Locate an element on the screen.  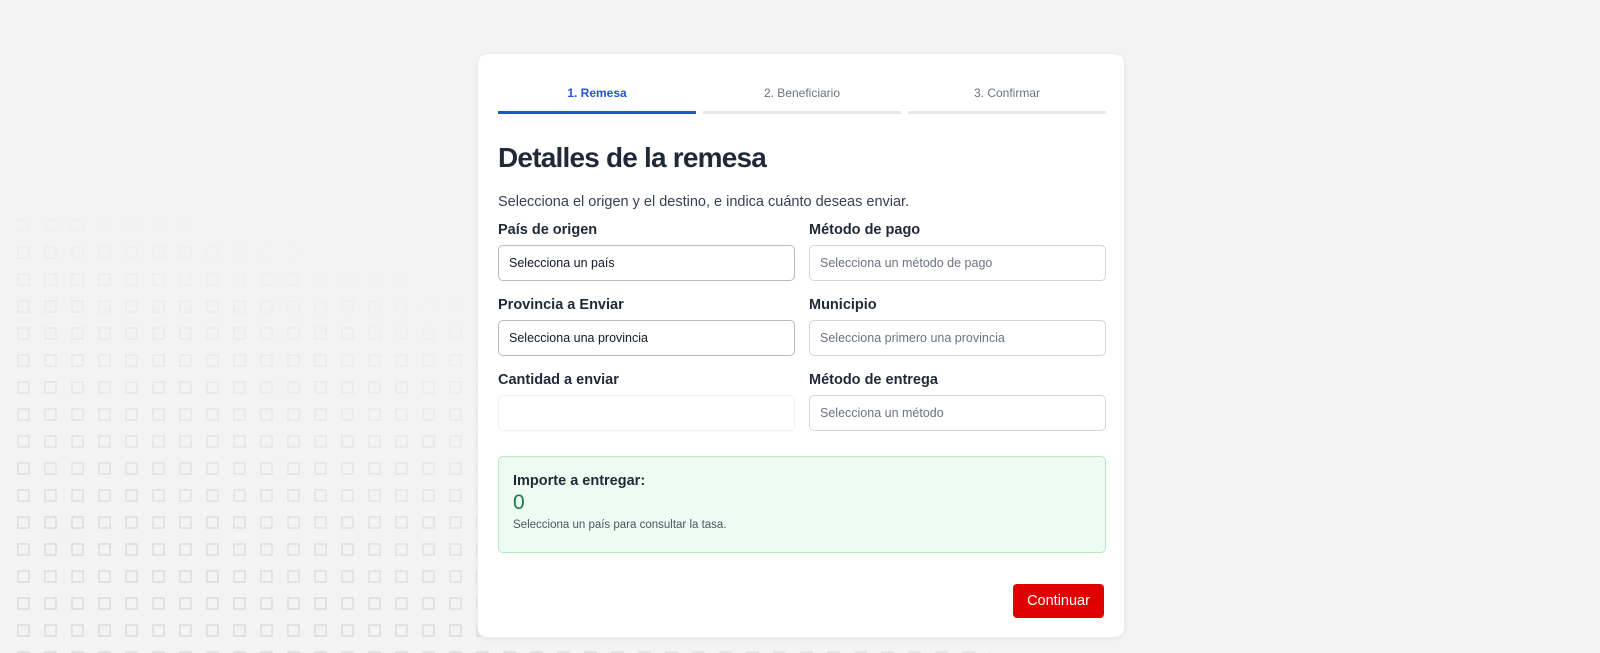
origin-country-label: País de origen is located at coordinates (548, 230).